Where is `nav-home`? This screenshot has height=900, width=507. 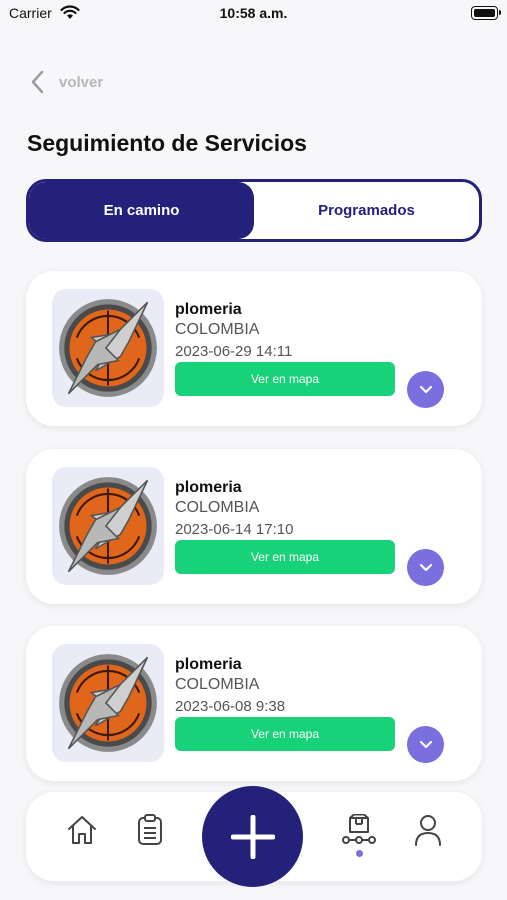 nav-home is located at coordinates (82, 832).